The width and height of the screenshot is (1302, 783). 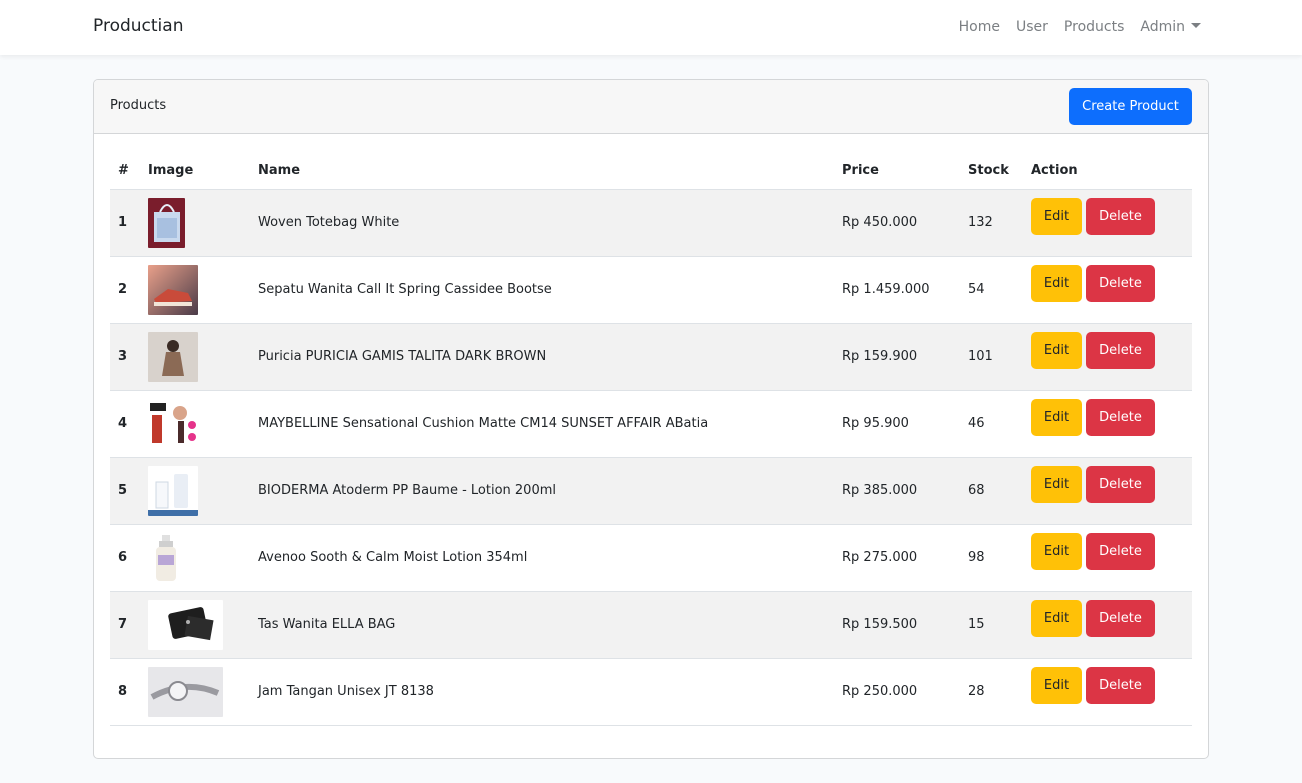 I want to click on product-price: Rp 275.000, so click(x=880, y=557).